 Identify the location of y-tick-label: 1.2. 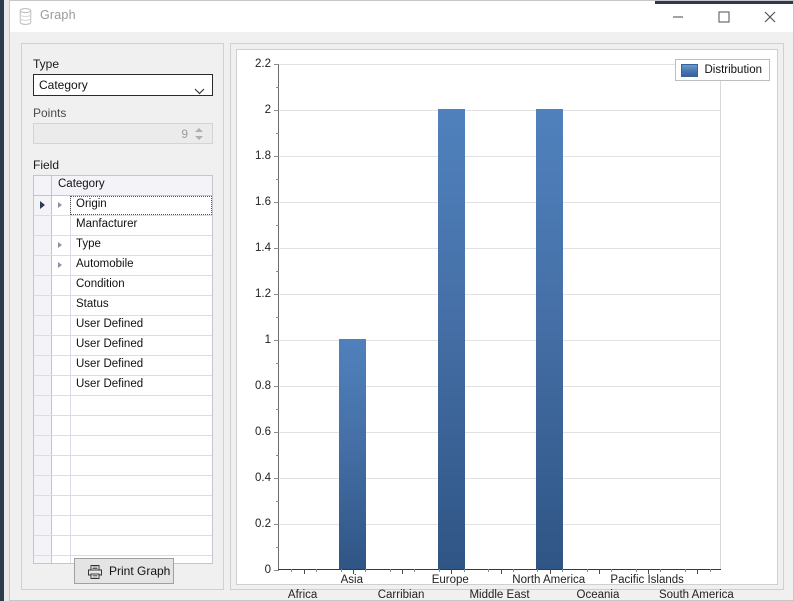
(263, 294).